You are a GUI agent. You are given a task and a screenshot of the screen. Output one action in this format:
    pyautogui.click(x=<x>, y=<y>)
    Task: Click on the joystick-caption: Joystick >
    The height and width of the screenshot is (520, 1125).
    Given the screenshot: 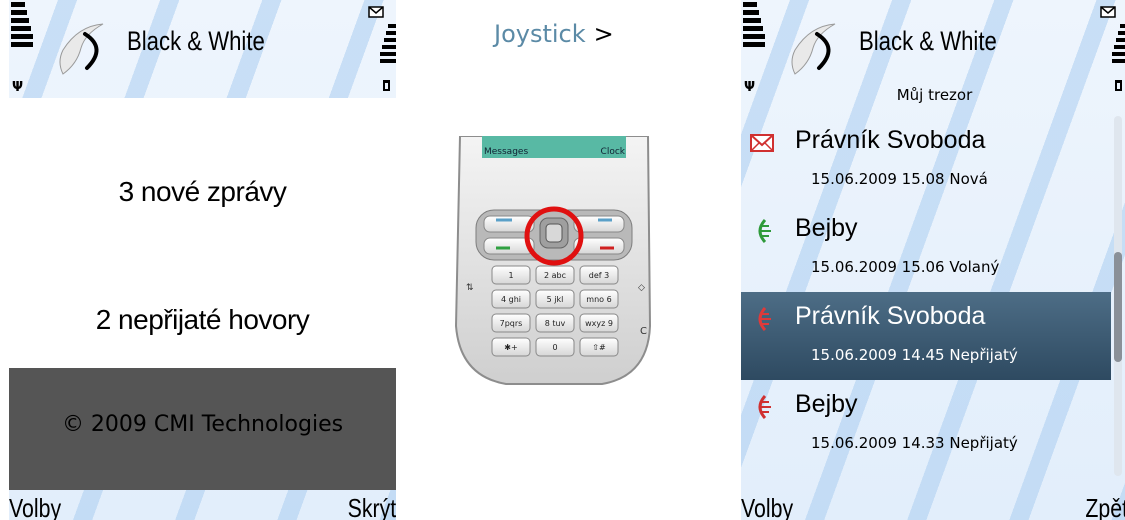 What is the action you would take?
    pyautogui.click(x=554, y=34)
    